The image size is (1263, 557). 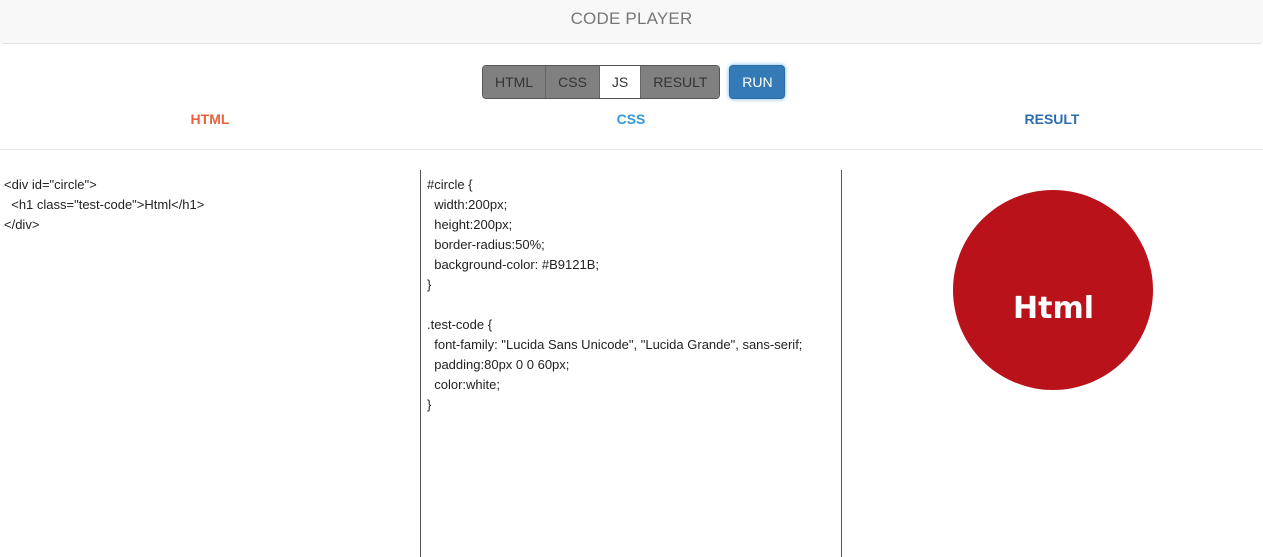 I want to click on code-line: .test-code {, so click(x=460, y=324).